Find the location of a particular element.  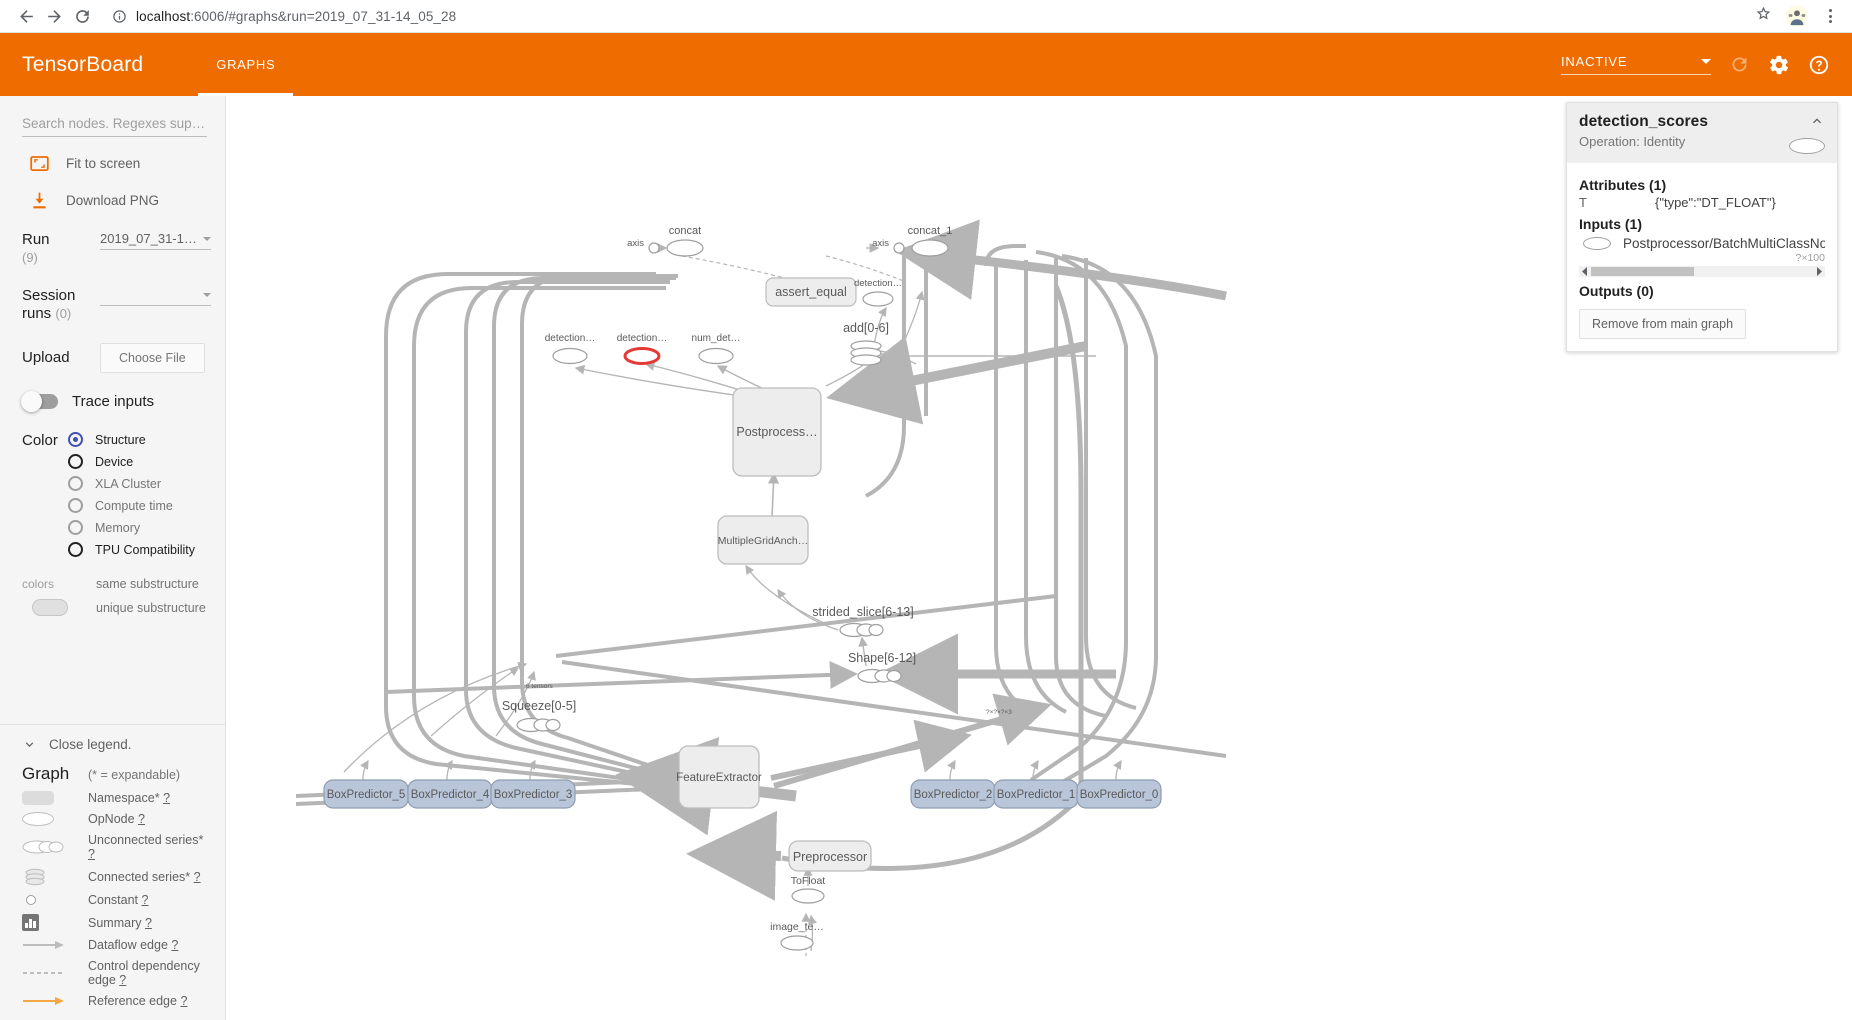

toggle-switch is located at coordinates (39, 401).